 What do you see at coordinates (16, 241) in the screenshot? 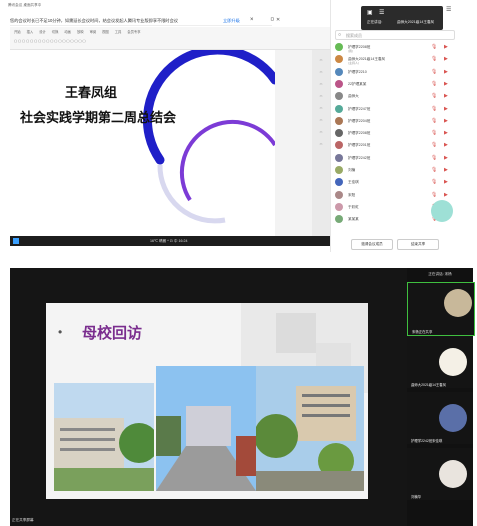
I see `windows-start-icon` at bounding box center [16, 241].